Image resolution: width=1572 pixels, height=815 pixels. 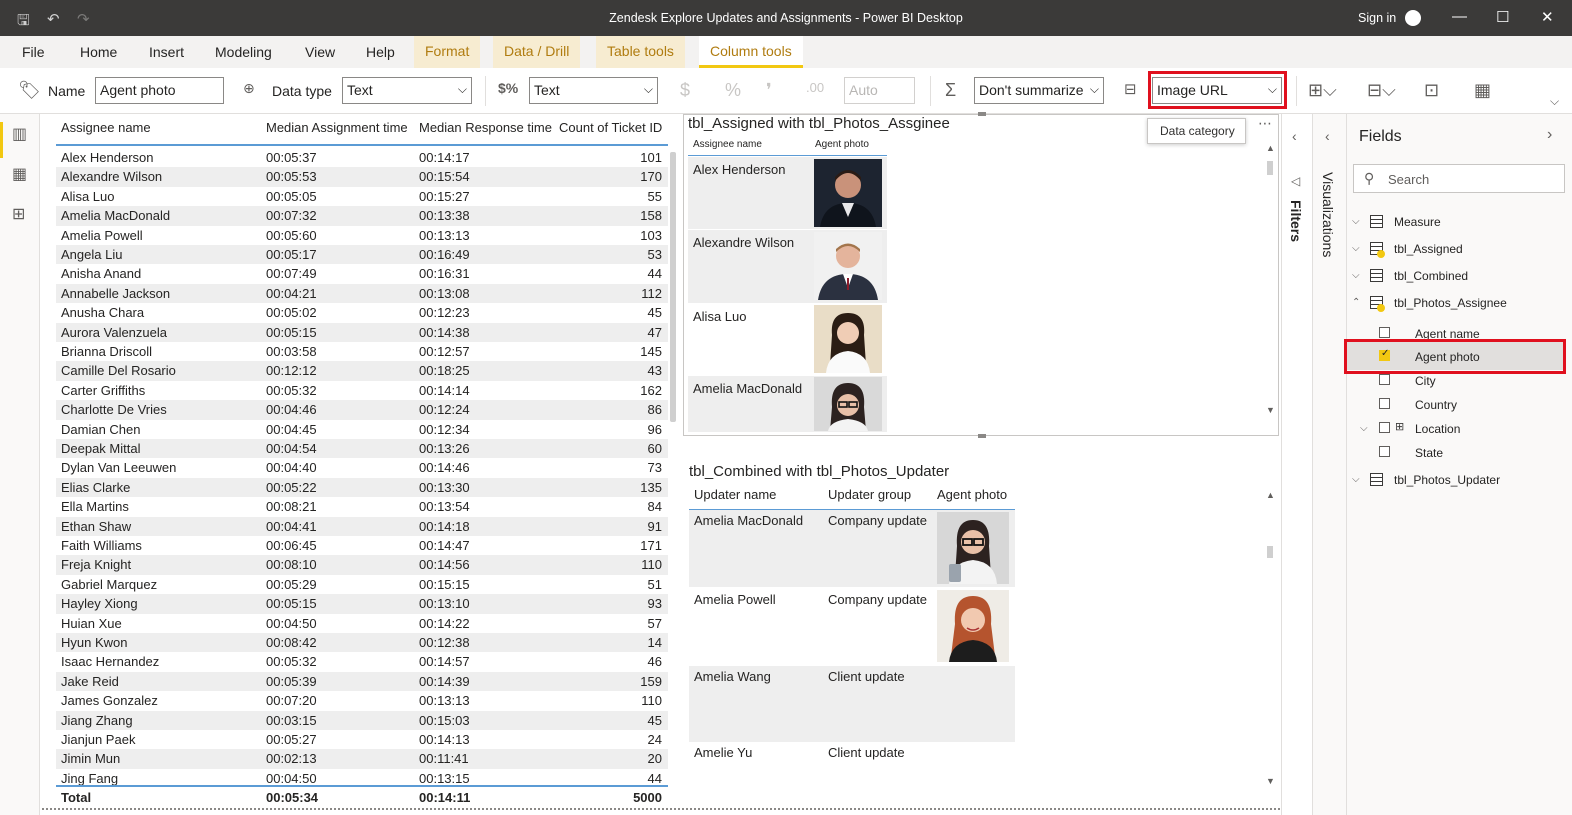 I want to click on table-row: Huian Xue 00:04:50 00:14:22 57, so click(x=362, y=623).